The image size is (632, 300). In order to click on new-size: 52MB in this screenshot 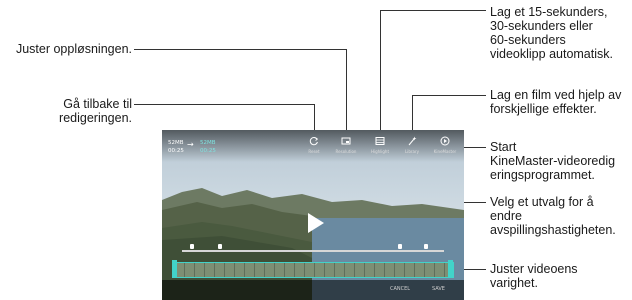, I will do `click(208, 143)`.